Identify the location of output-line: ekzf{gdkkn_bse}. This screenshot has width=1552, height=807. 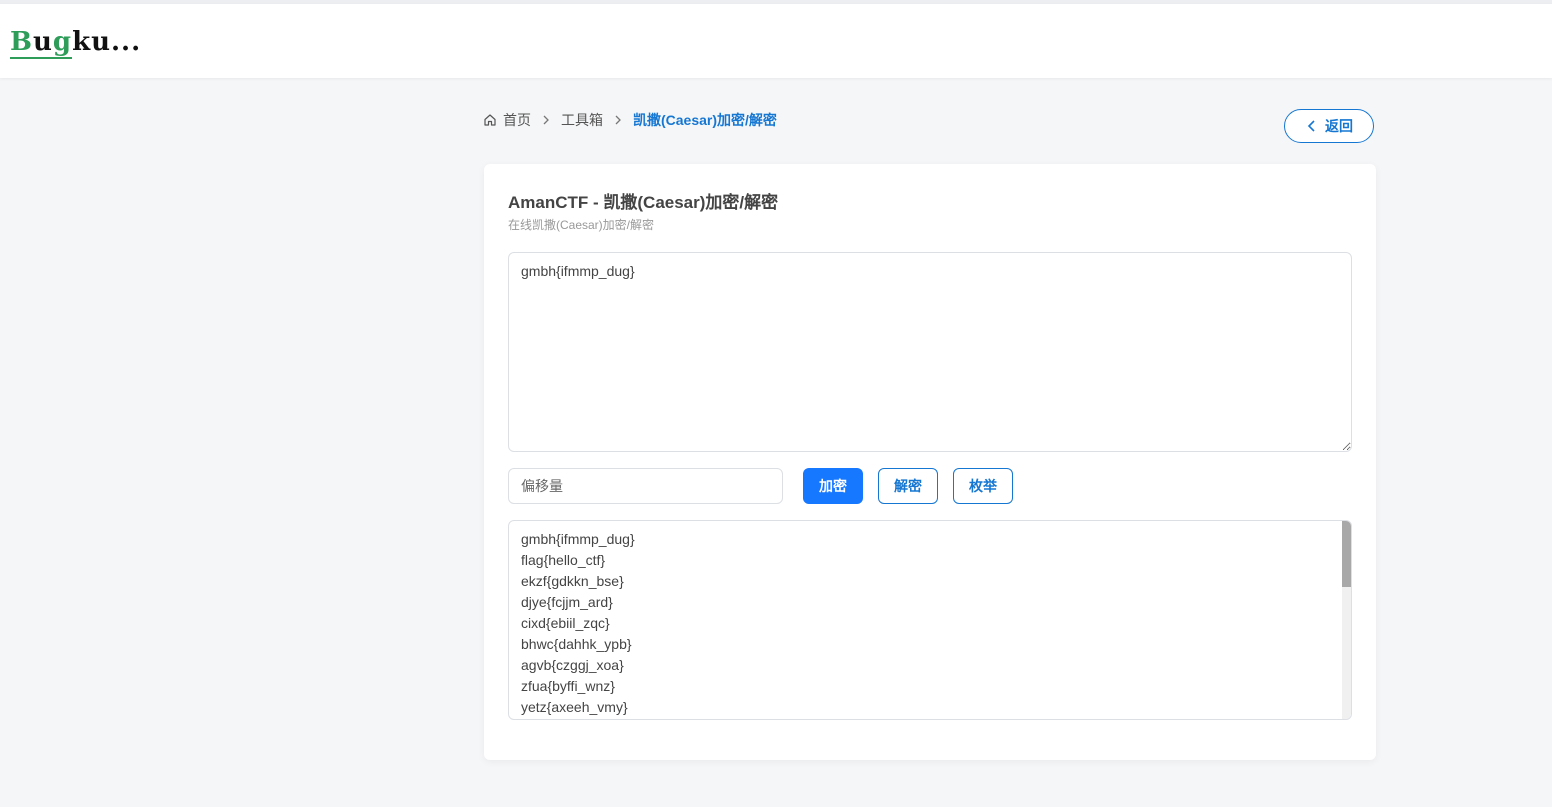
(572, 581).